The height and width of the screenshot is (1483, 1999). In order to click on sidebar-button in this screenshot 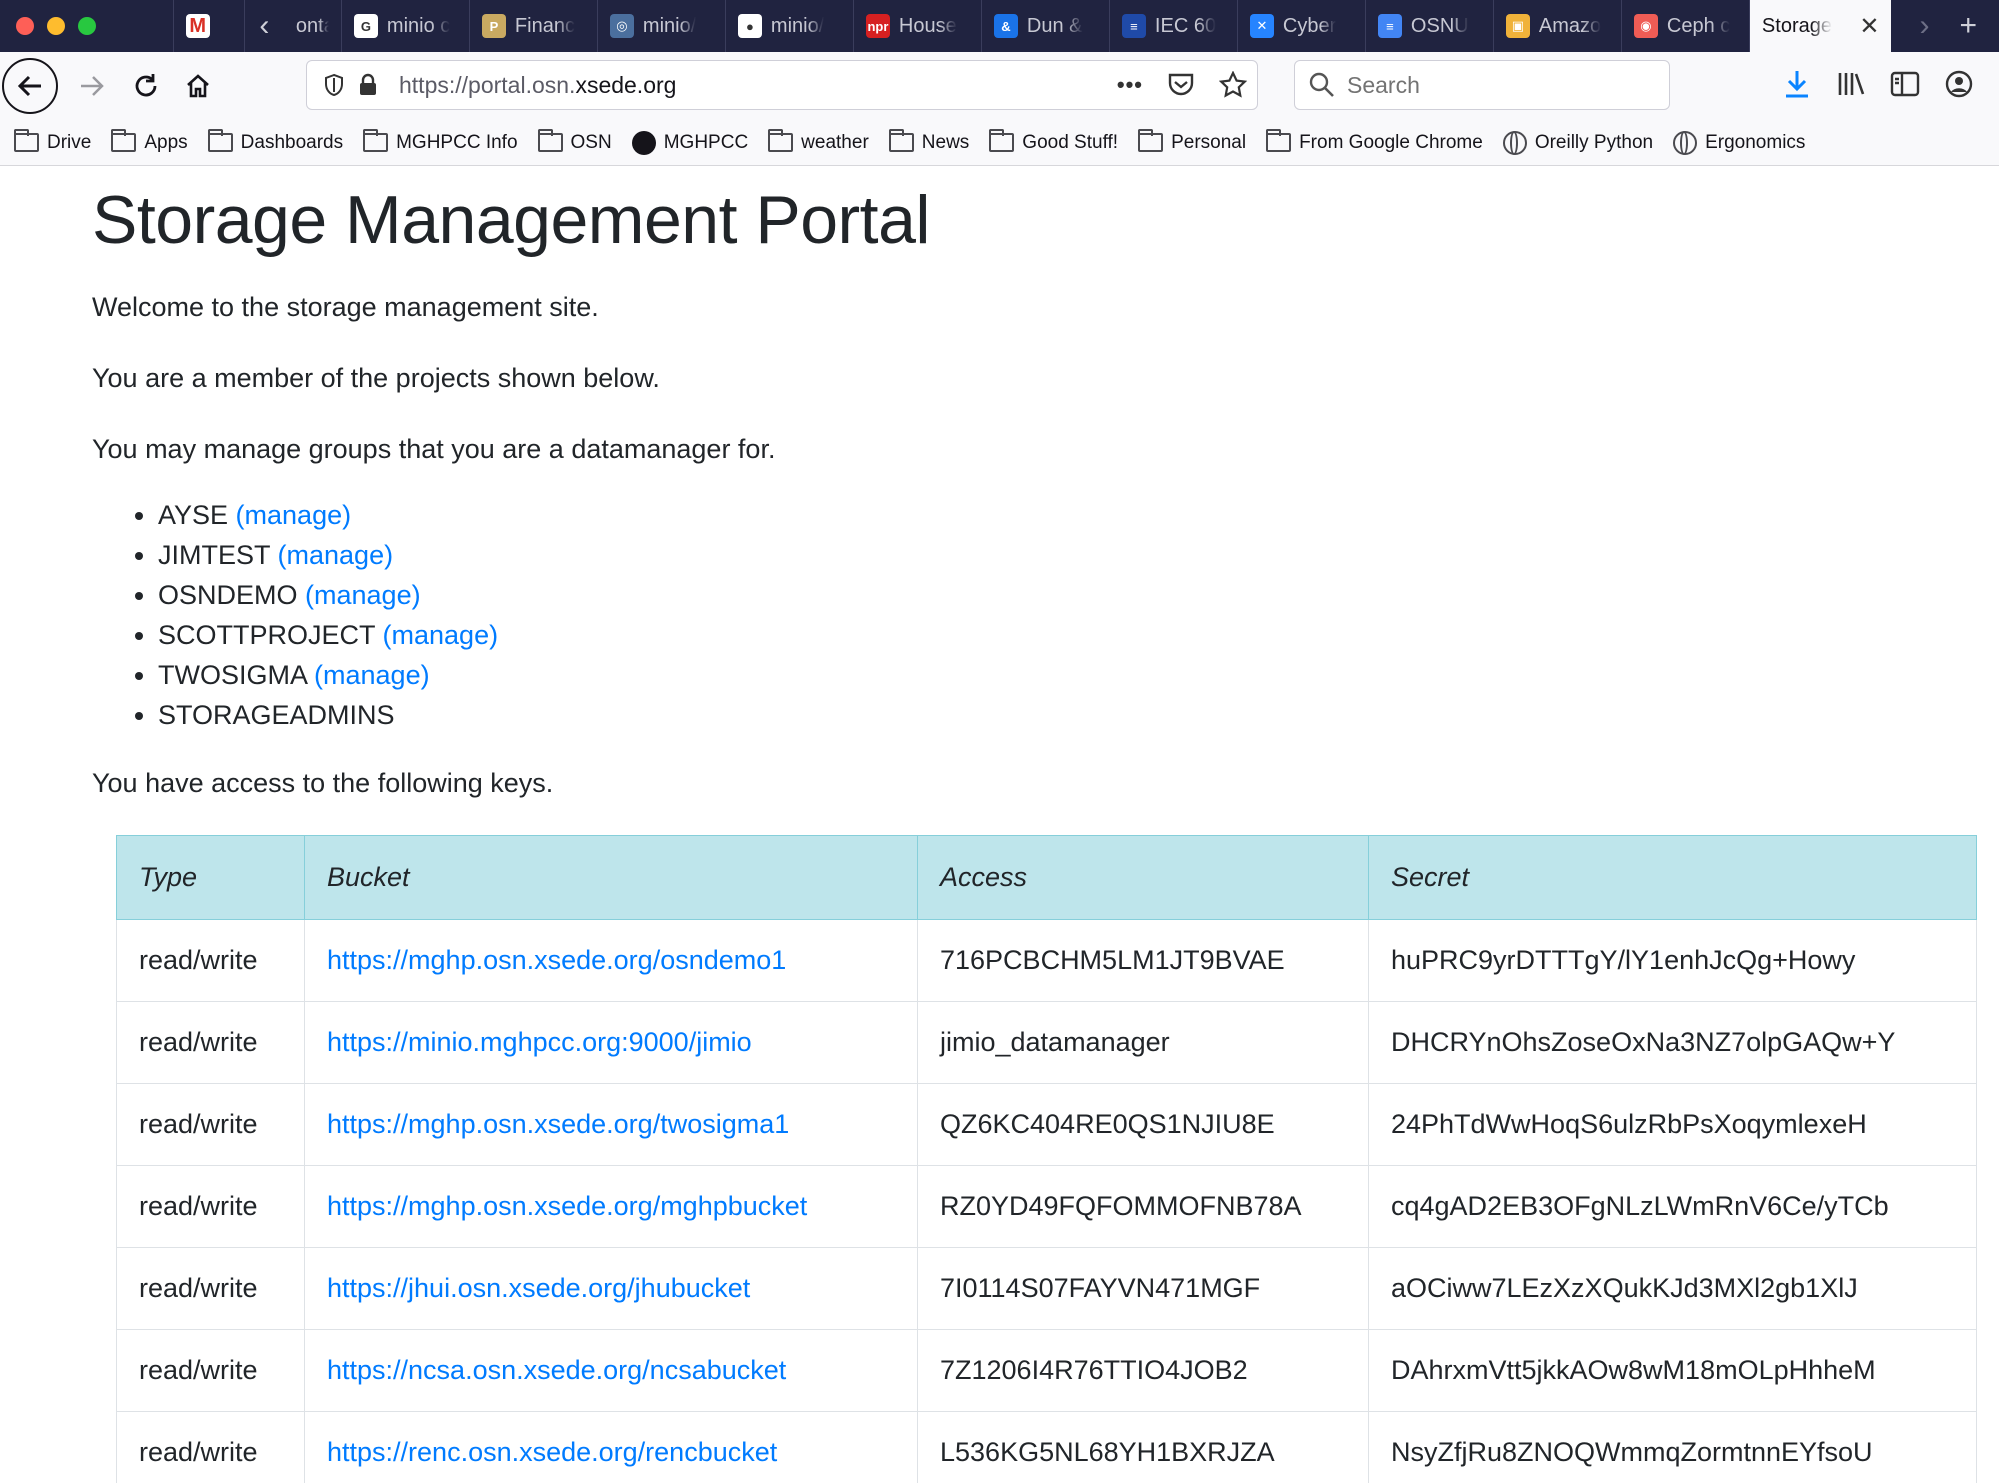, I will do `click(1905, 84)`.